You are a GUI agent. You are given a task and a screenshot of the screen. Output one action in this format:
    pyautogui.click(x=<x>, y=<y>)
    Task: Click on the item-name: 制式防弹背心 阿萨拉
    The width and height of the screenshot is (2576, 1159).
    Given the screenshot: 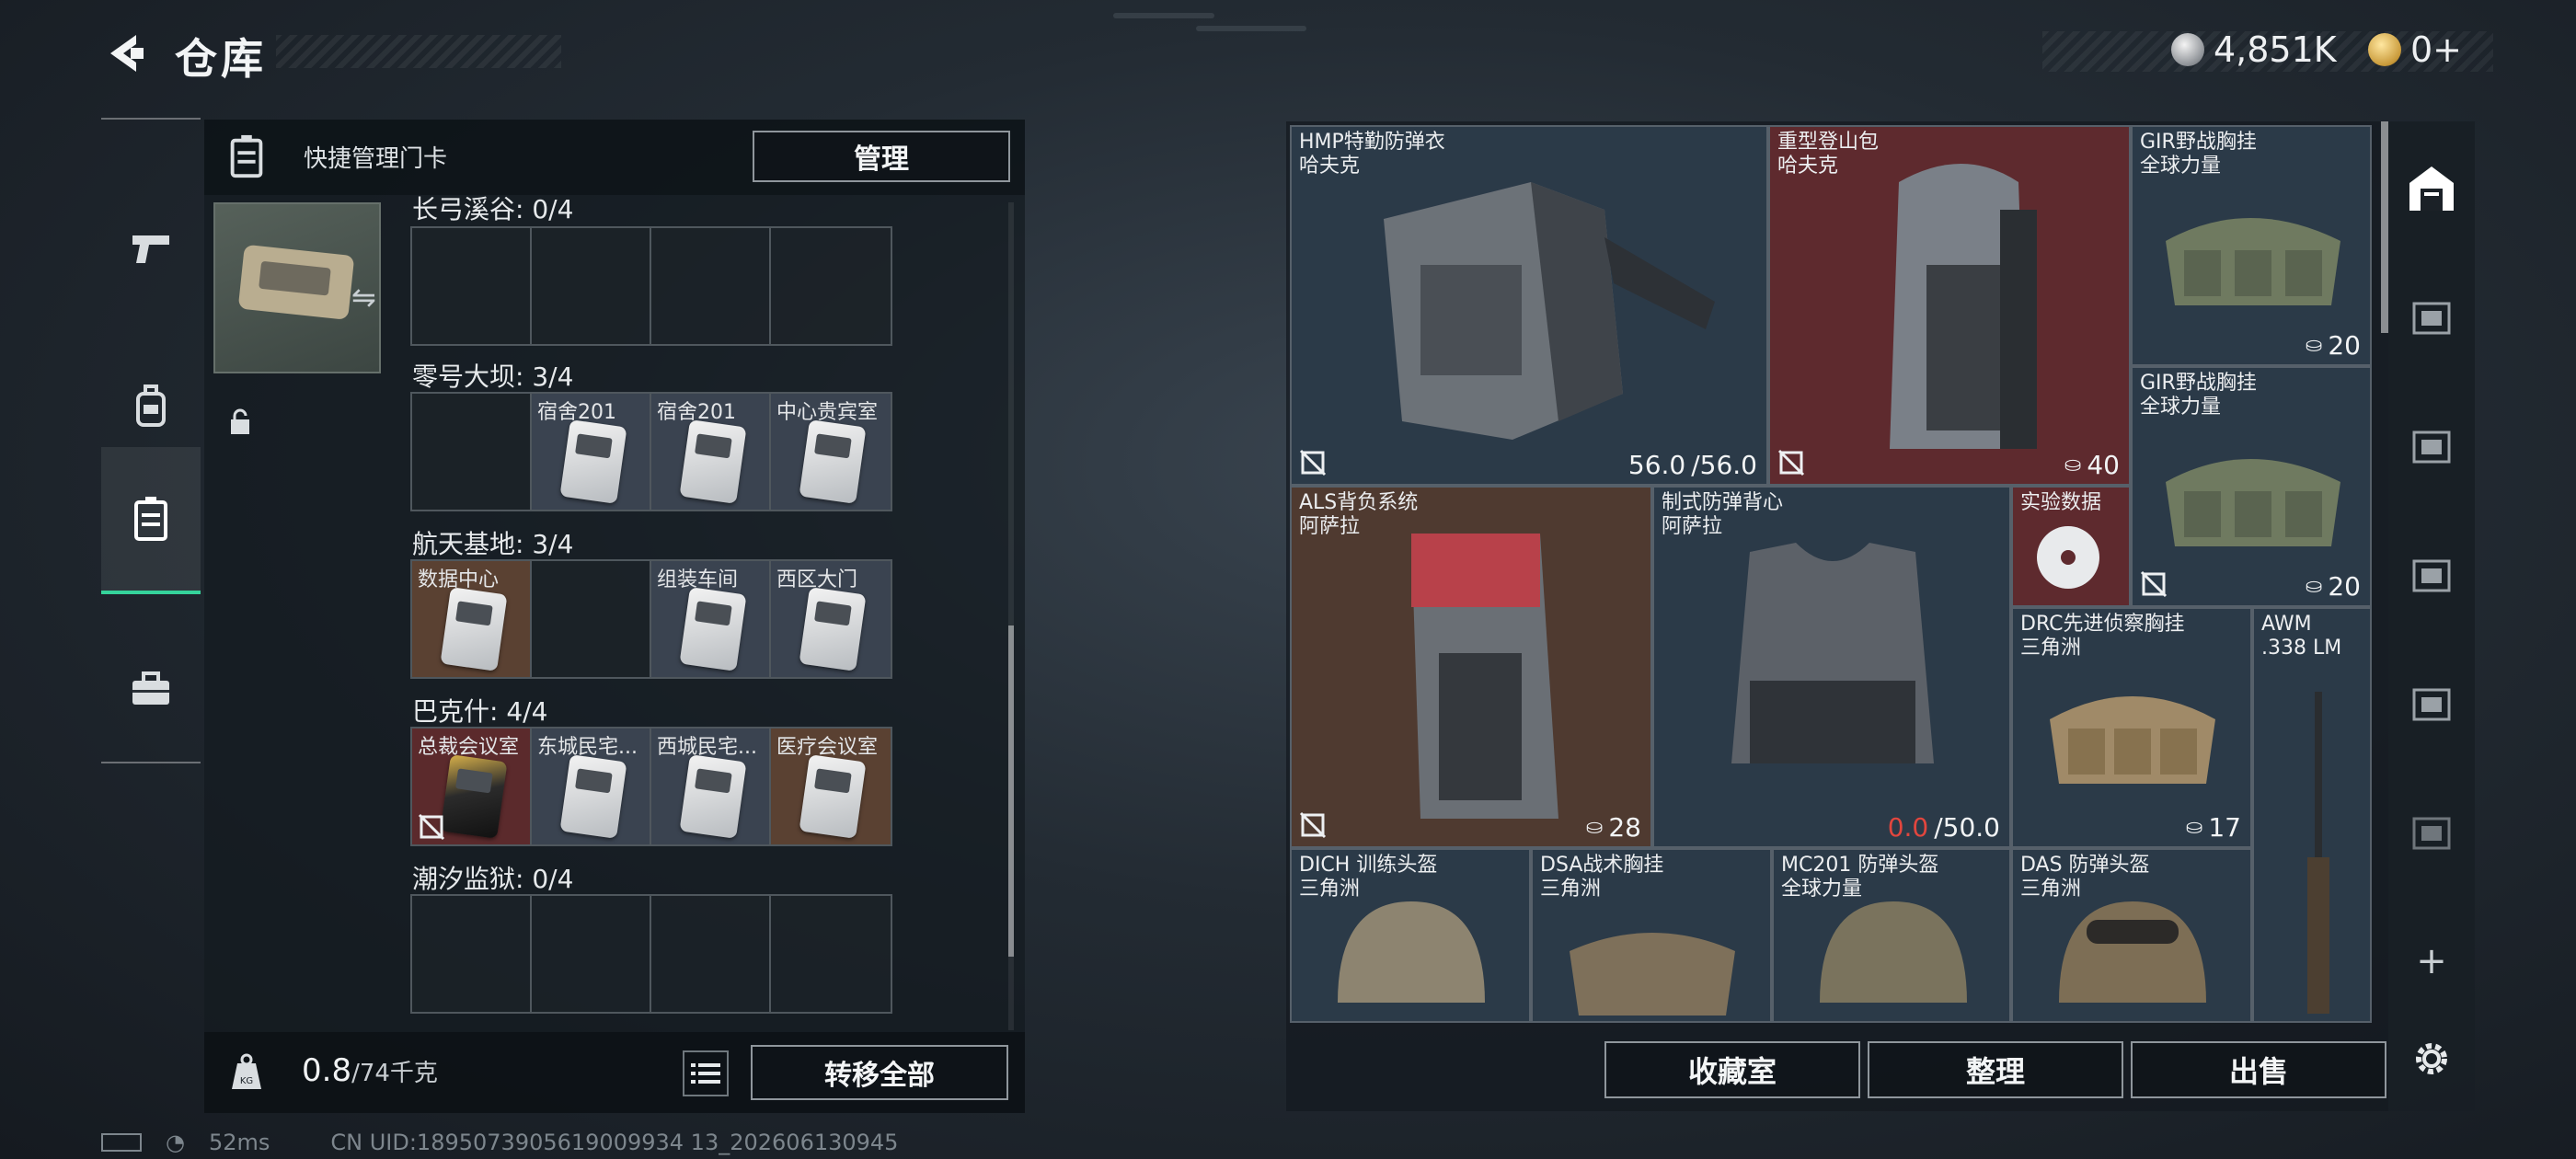 What is the action you would take?
    pyautogui.click(x=1723, y=514)
    